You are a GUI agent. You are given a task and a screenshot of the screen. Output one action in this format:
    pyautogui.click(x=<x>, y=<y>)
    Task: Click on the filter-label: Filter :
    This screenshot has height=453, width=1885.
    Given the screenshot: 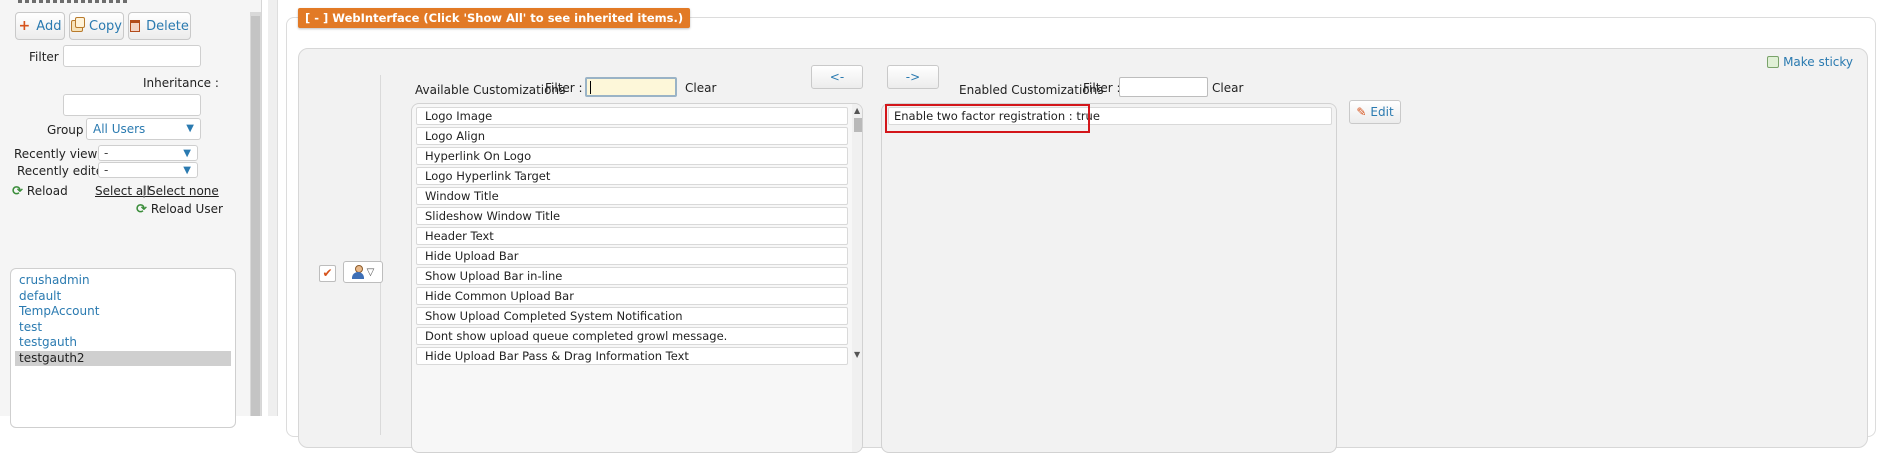 What is the action you would take?
    pyautogui.click(x=48, y=57)
    